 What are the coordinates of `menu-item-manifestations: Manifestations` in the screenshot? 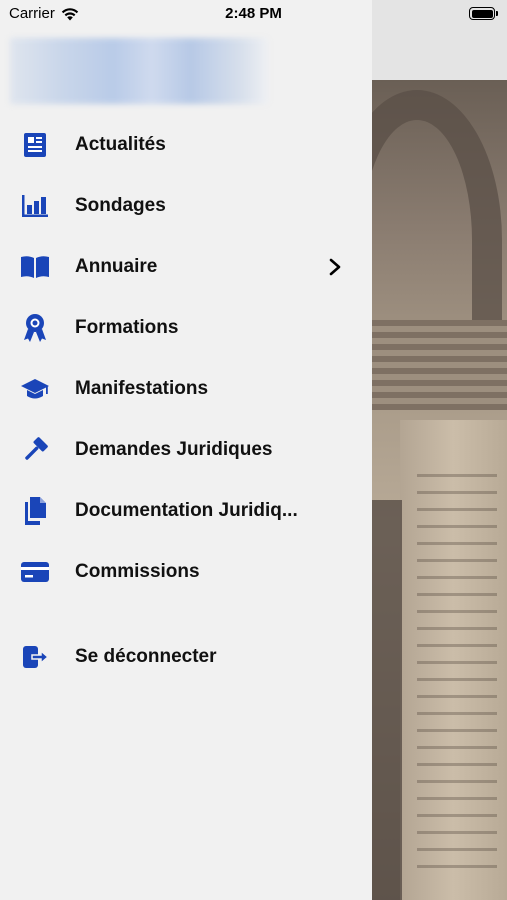 It's located at (186, 388).